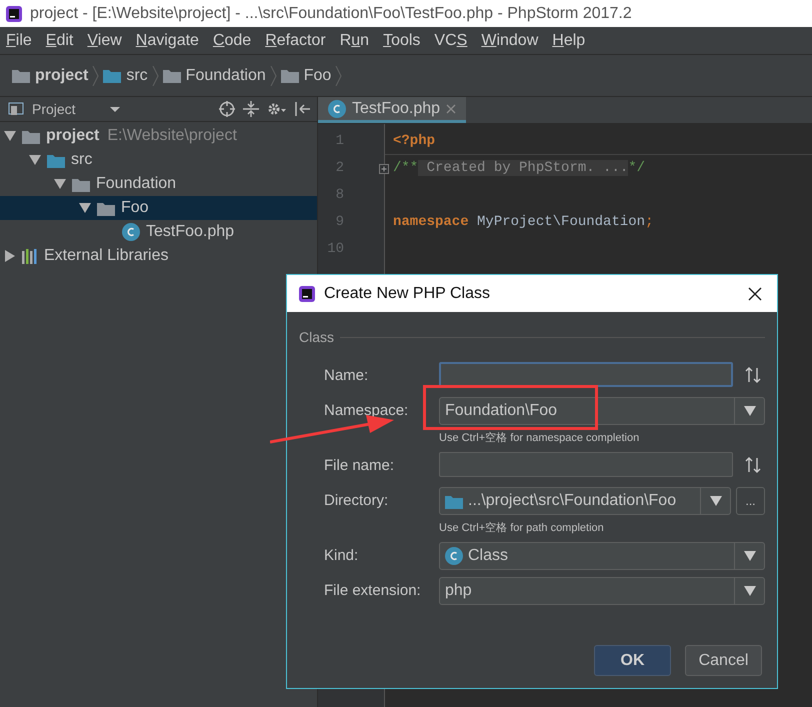  I want to click on dropdown-field: Class, so click(602, 556).